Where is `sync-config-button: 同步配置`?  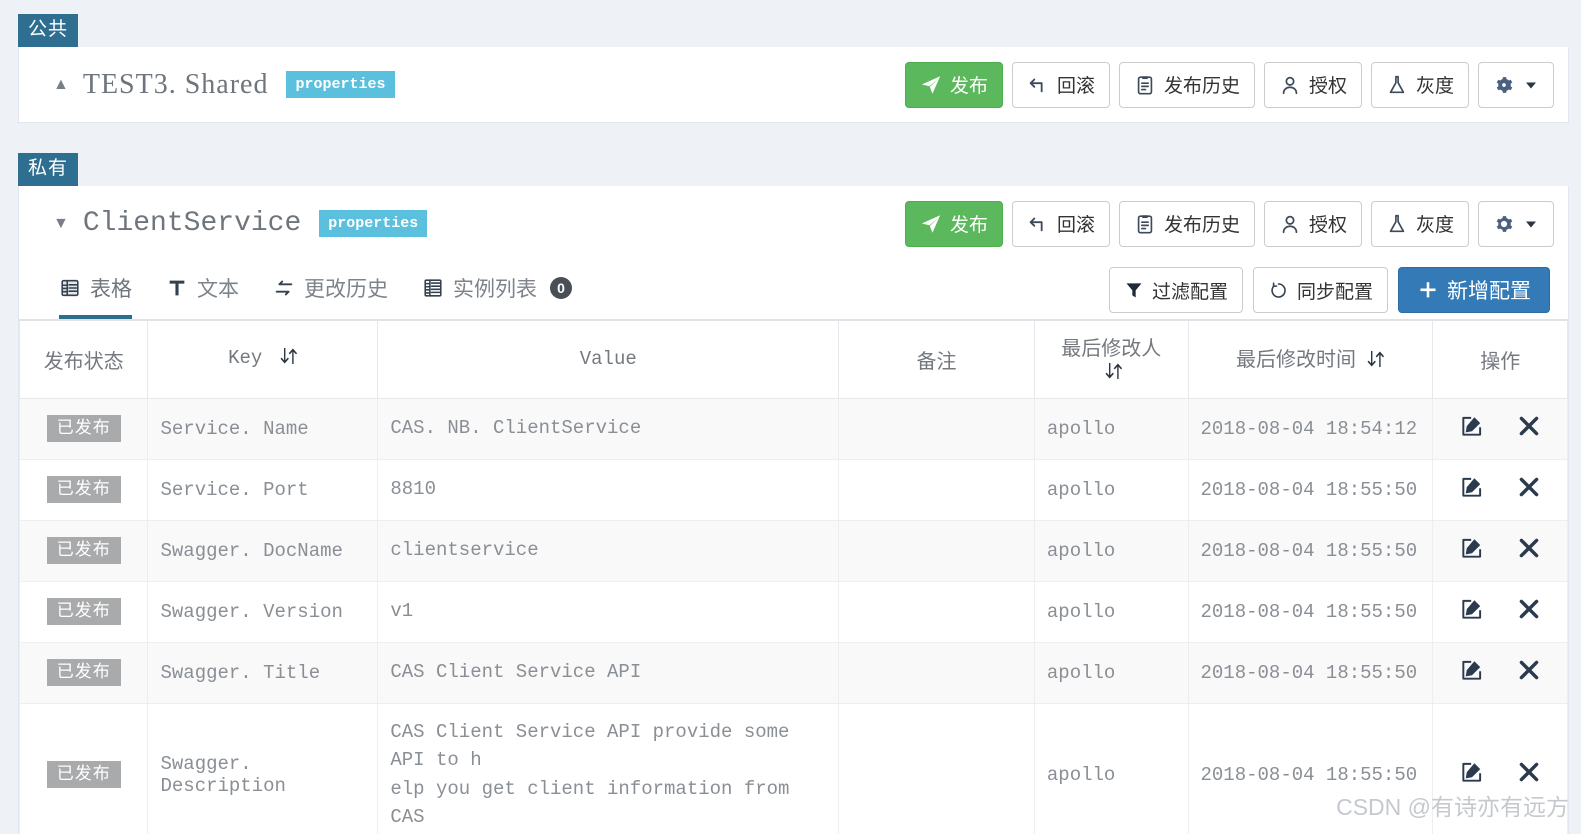
sync-config-button: 同步配置 is located at coordinates (1320, 290).